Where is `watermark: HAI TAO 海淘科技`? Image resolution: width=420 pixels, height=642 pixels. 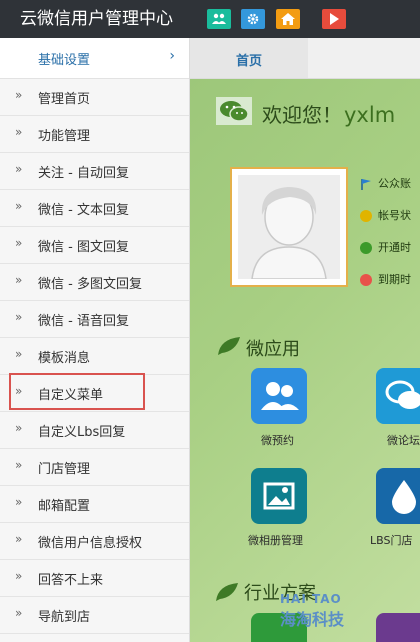
watermark: HAI TAO 海淘科技 is located at coordinates (312, 611).